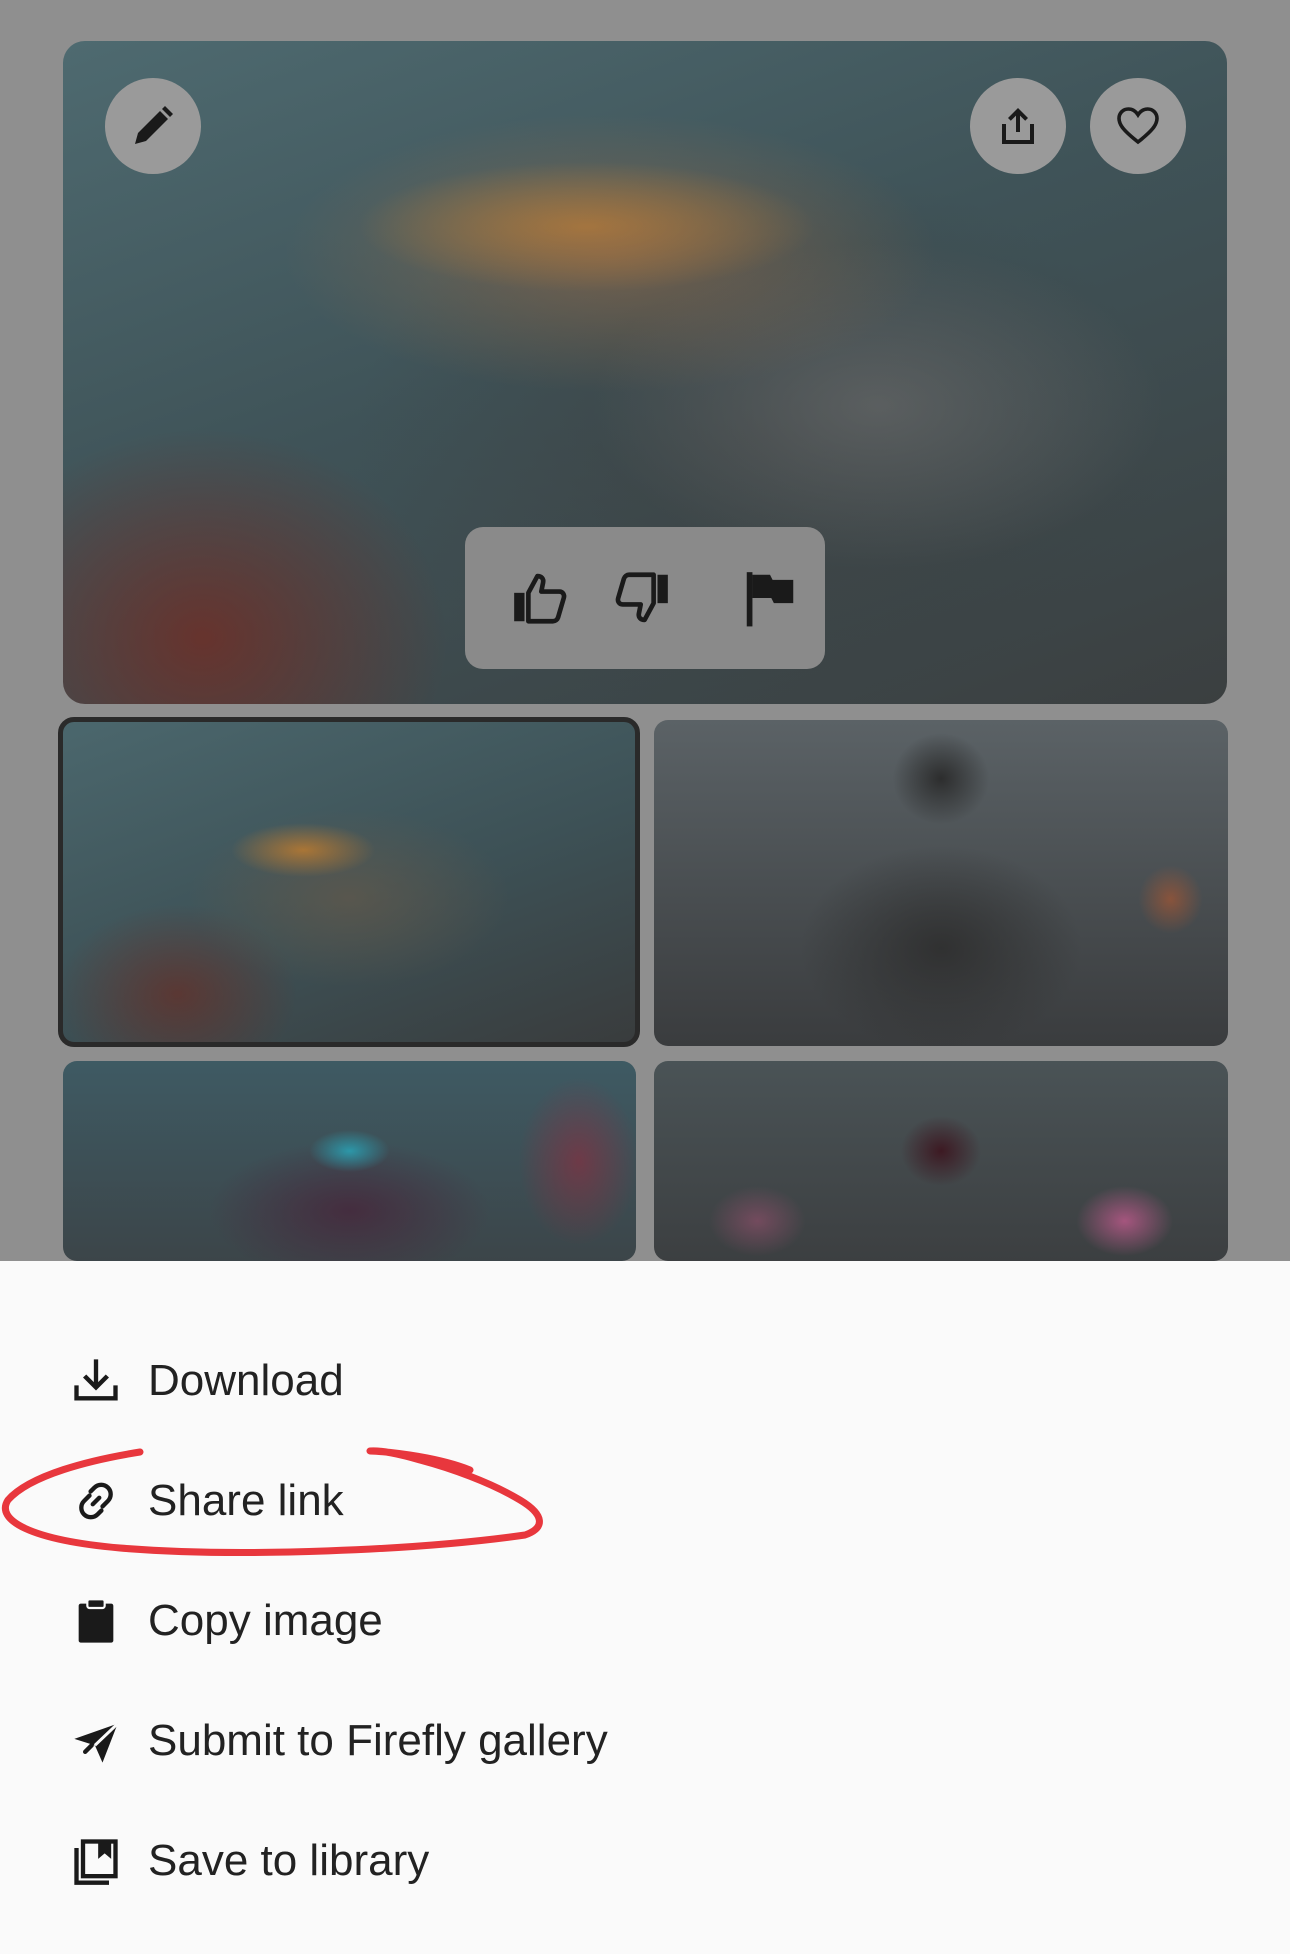  I want to click on link-icon, so click(96, 1501).